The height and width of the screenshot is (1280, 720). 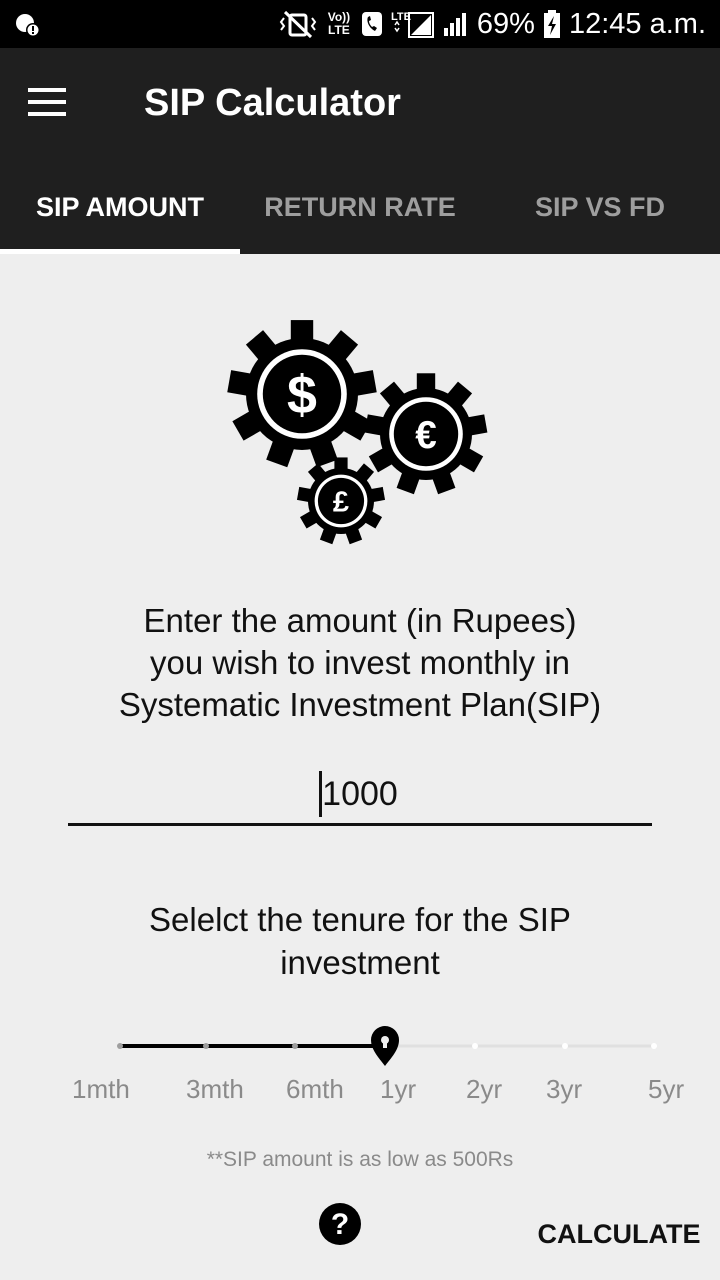 I want to click on tenure-line: Selelct the tenure for the SIP, so click(x=360, y=919).